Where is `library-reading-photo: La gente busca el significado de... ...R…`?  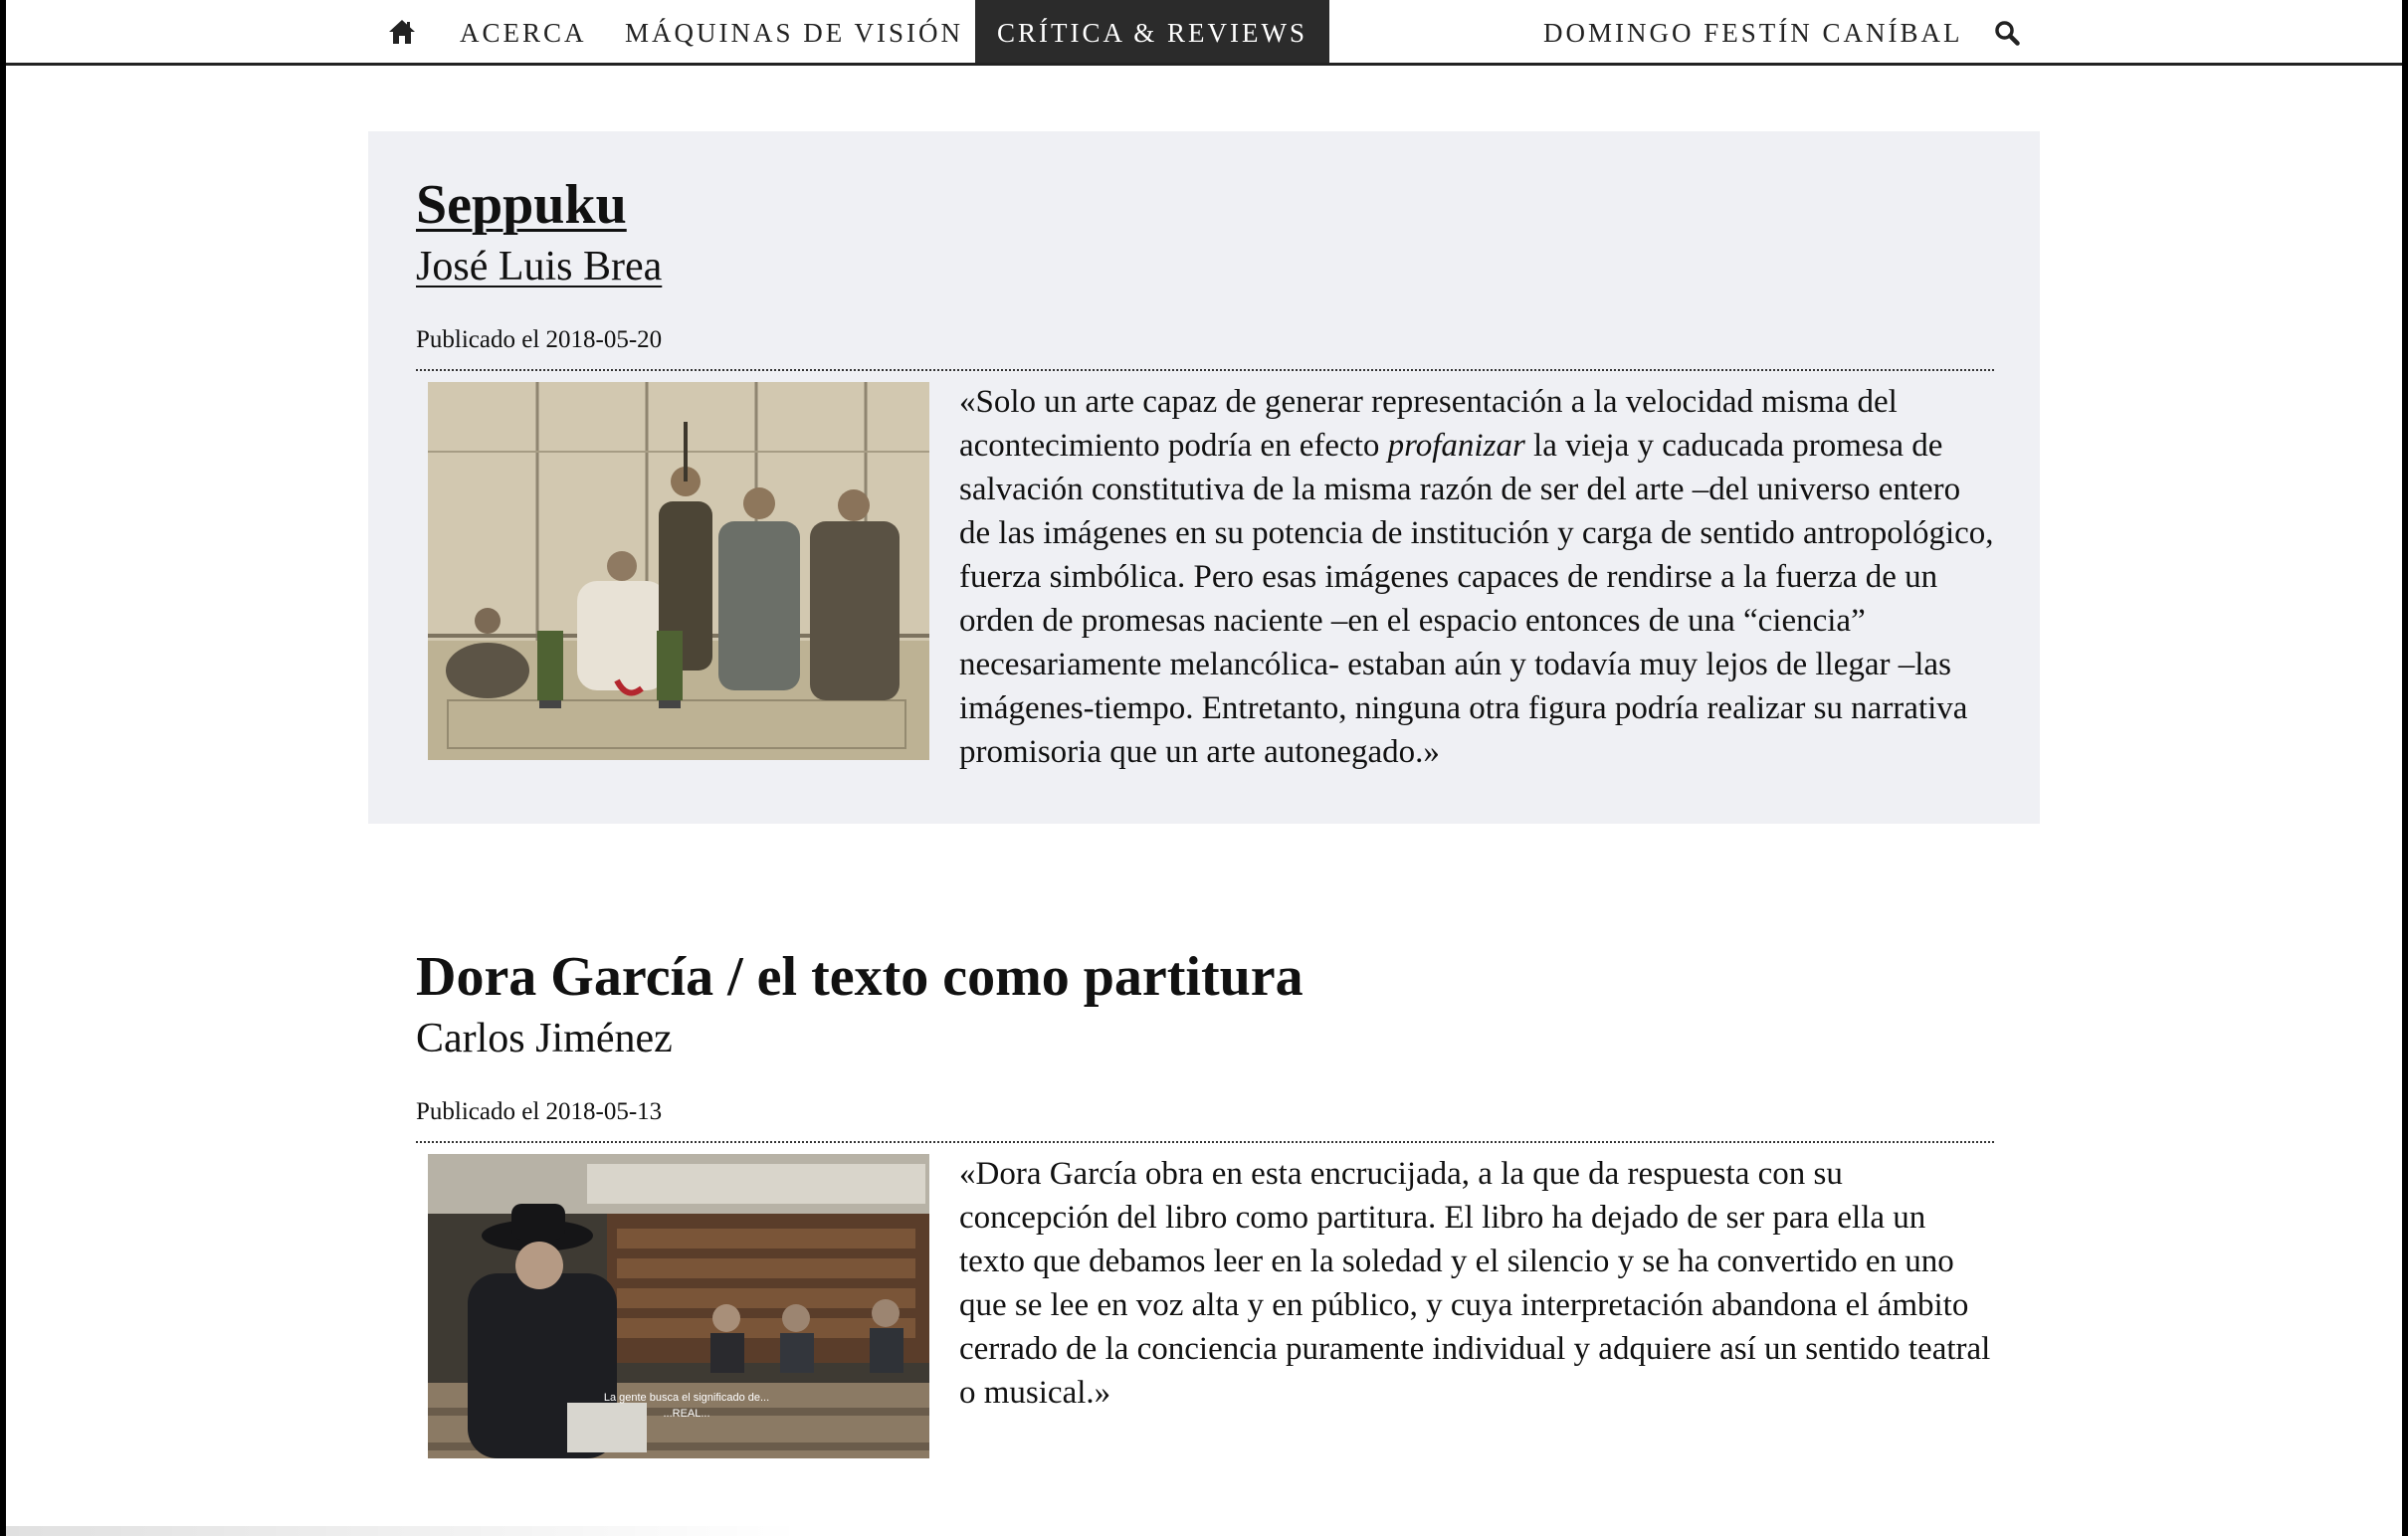 library-reading-photo: La gente busca el significado de... ...R… is located at coordinates (678, 1306).